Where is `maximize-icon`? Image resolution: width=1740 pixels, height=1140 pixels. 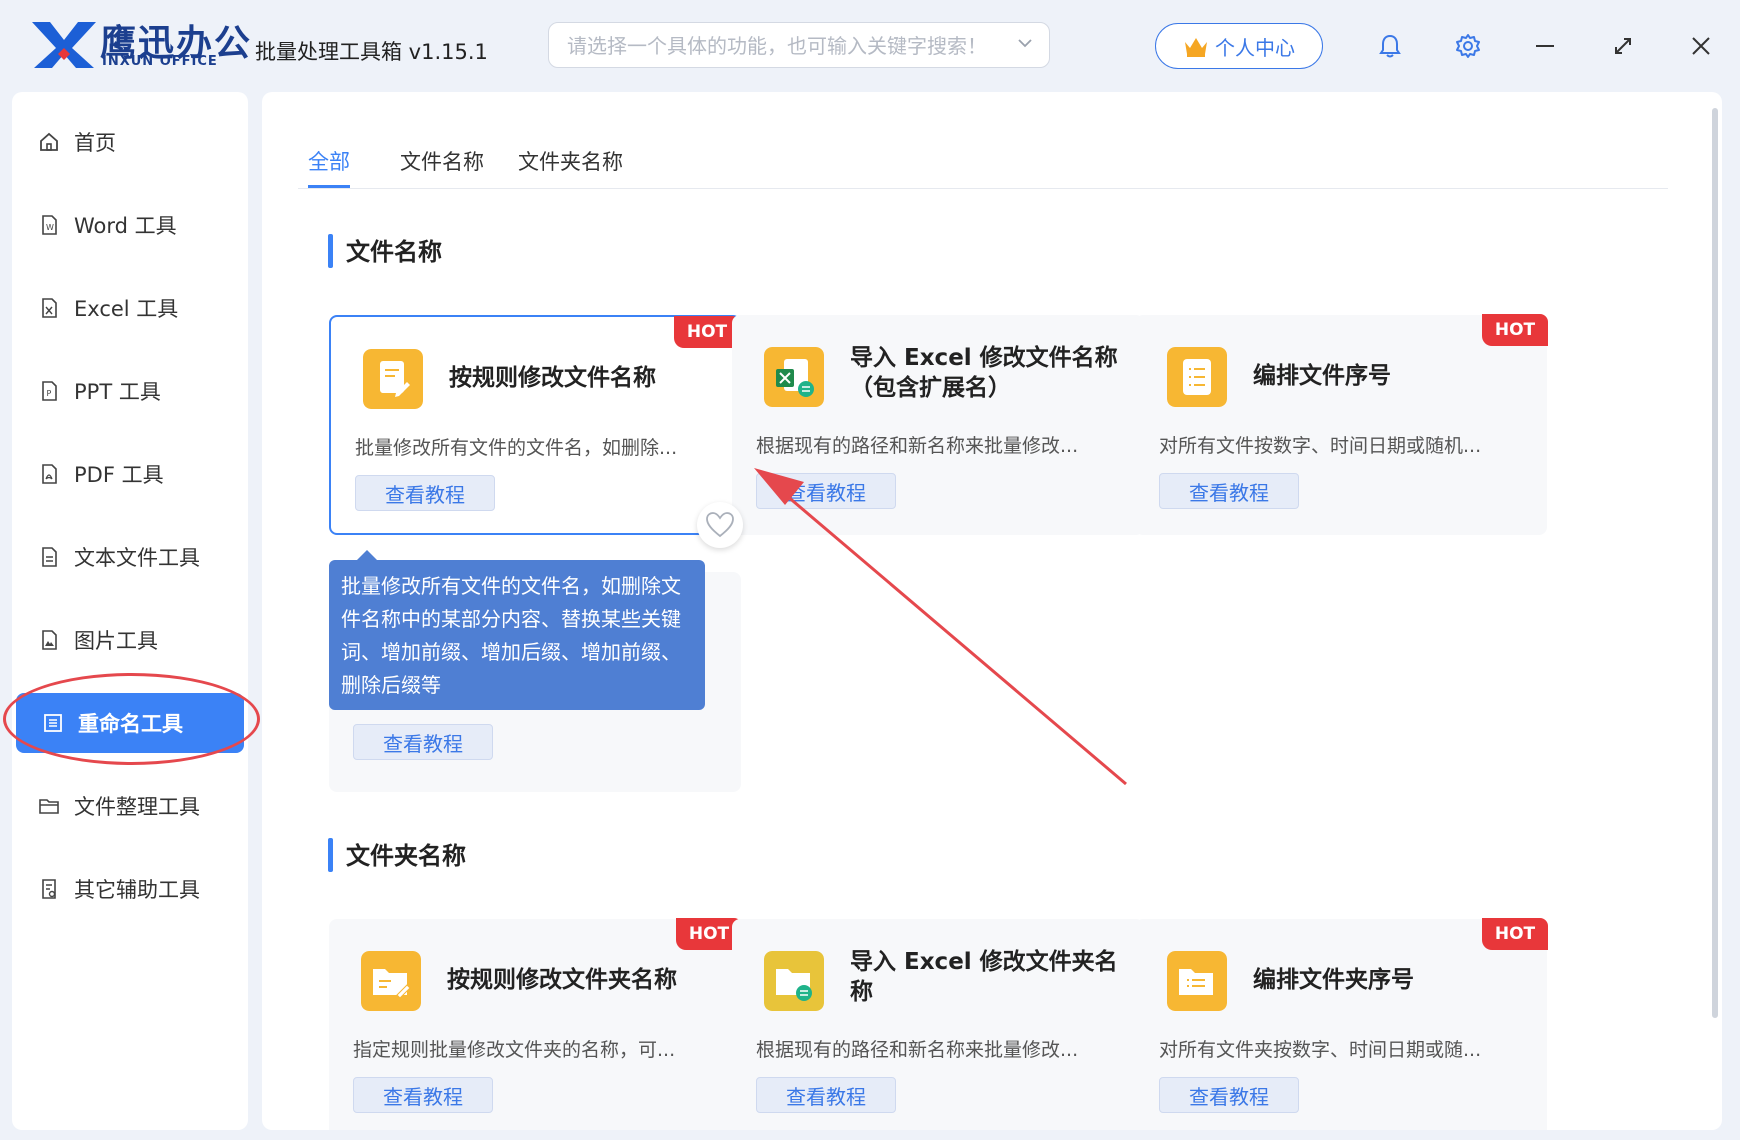 maximize-icon is located at coordinates (1623, 46).